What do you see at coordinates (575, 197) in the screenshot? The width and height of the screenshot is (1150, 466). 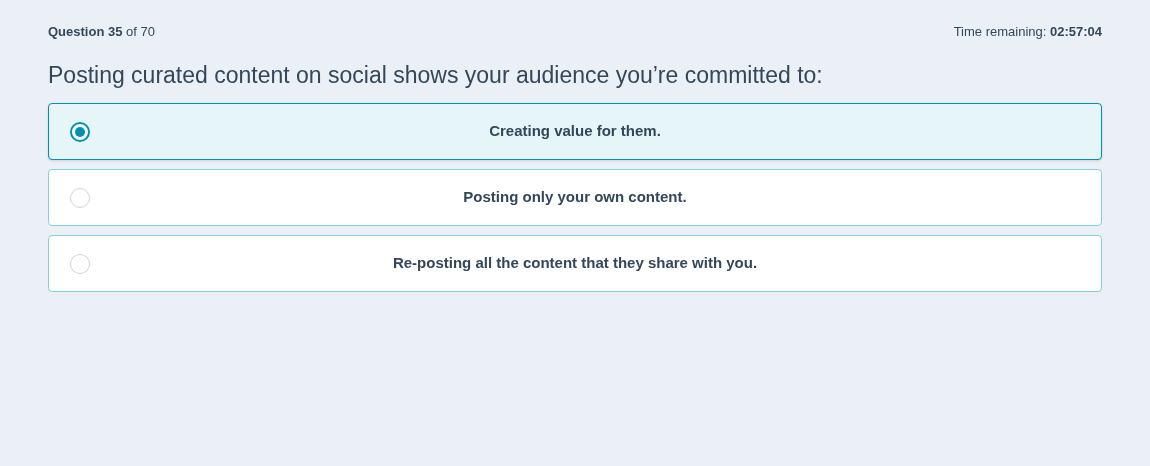 I see `answer-option: Posting only your own content.` at bounding box center [575, 197].